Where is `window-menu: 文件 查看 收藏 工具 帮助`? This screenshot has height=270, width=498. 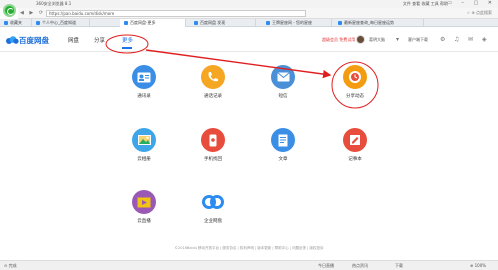
window-menu: 文件 查看 收藏 工具 帮助 is located at coordinates (425, 4).